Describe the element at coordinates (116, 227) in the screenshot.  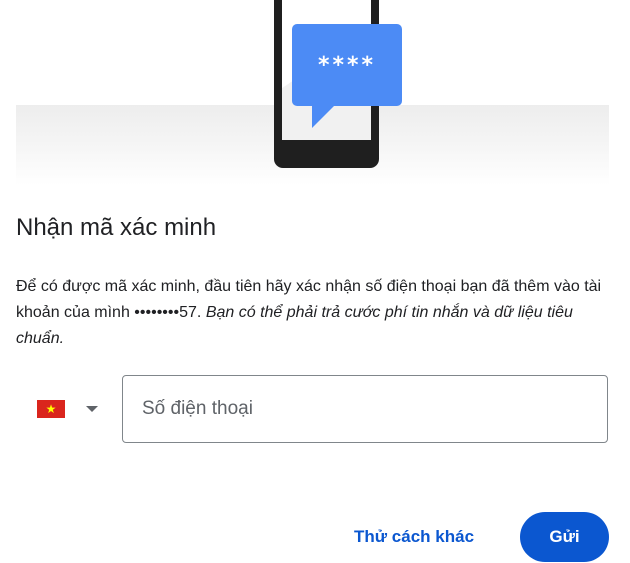
I see `page-title: Nhận mã xác minh` at that location.